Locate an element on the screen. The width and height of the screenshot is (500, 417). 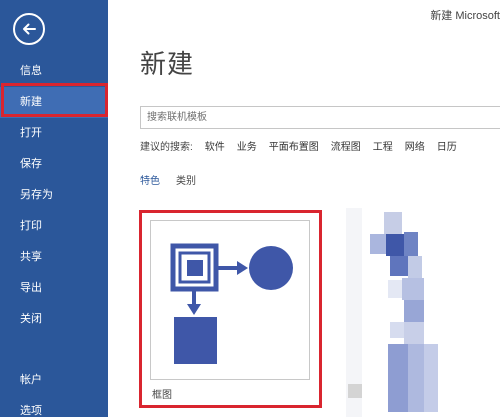
suggested-link-floorplan: 平面布置图 is located at coordinates (294, 145).